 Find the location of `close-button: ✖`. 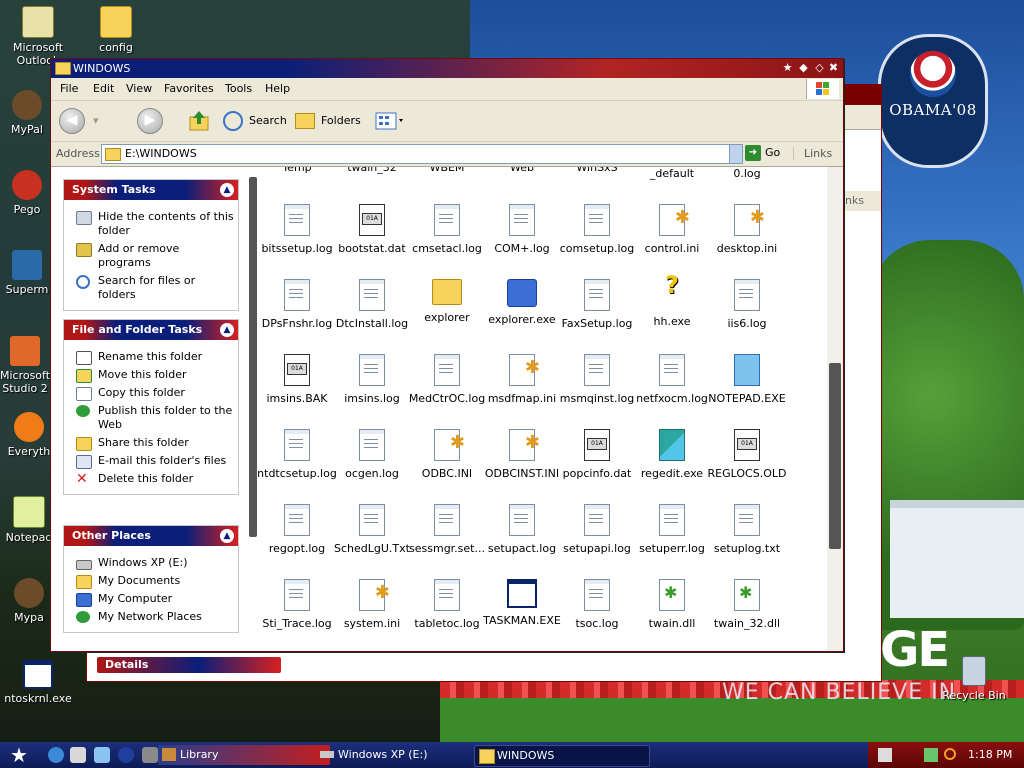

close-button: ✖ is located at coordinates (833, 68).